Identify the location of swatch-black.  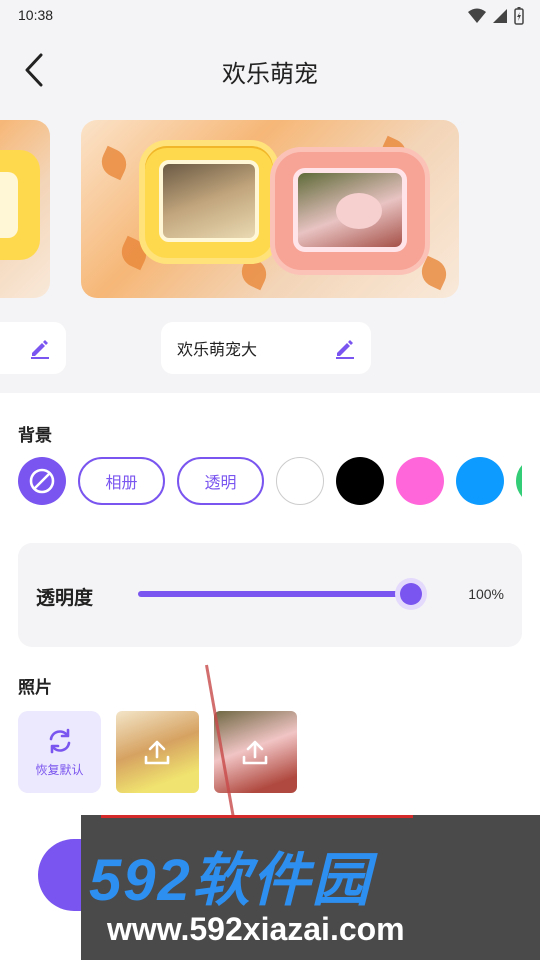
(360, 481).